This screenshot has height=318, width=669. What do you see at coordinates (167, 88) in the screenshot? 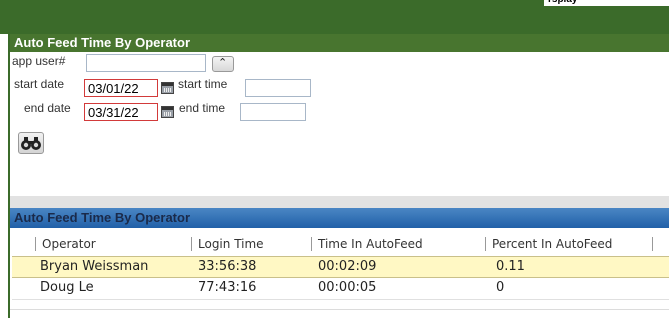
I see `start-date-calendar-icon` at bounding box center [167, 88].